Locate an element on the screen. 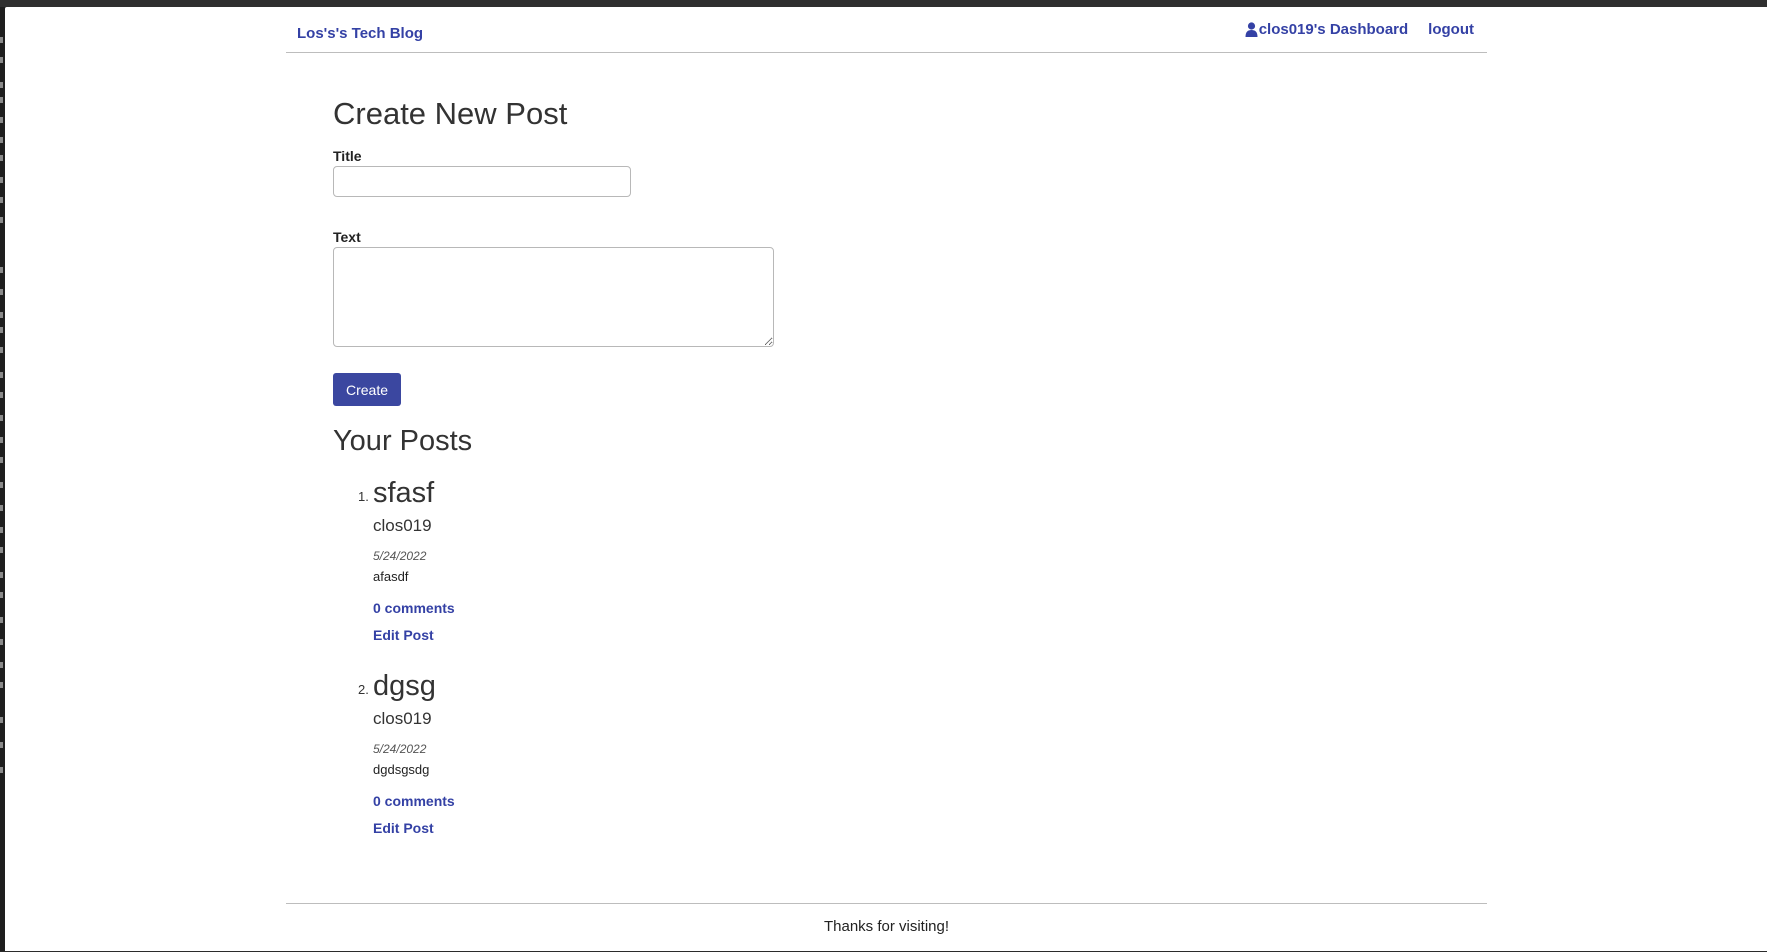  create-button: Create is located at coordinates (367, 389).